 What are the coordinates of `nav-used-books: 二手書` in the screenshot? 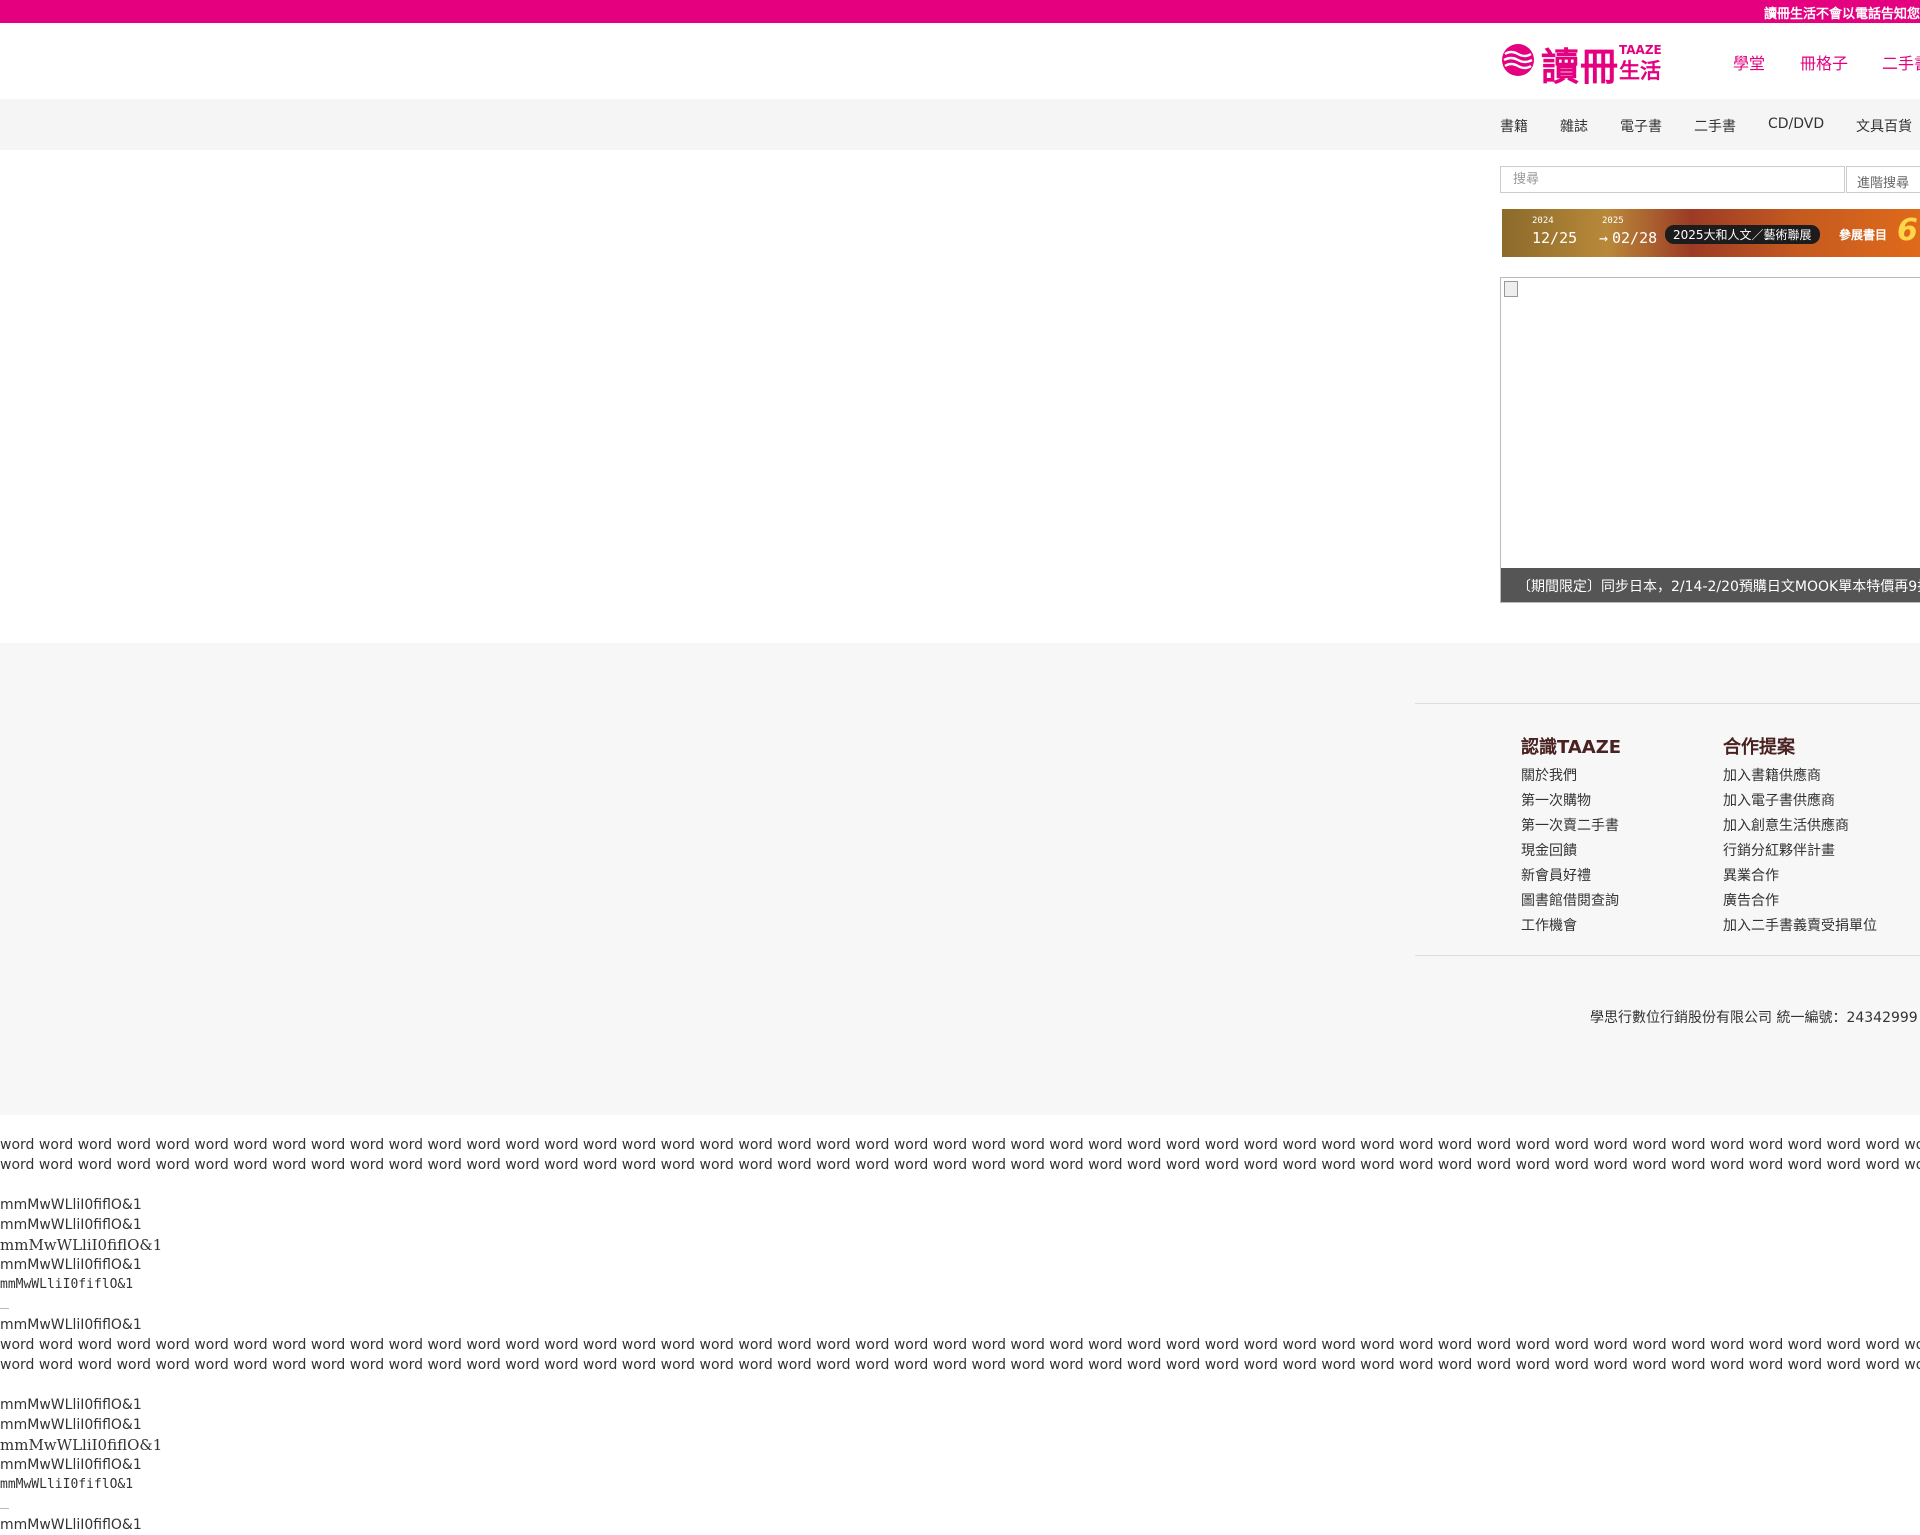 It's located at (1901, 62).